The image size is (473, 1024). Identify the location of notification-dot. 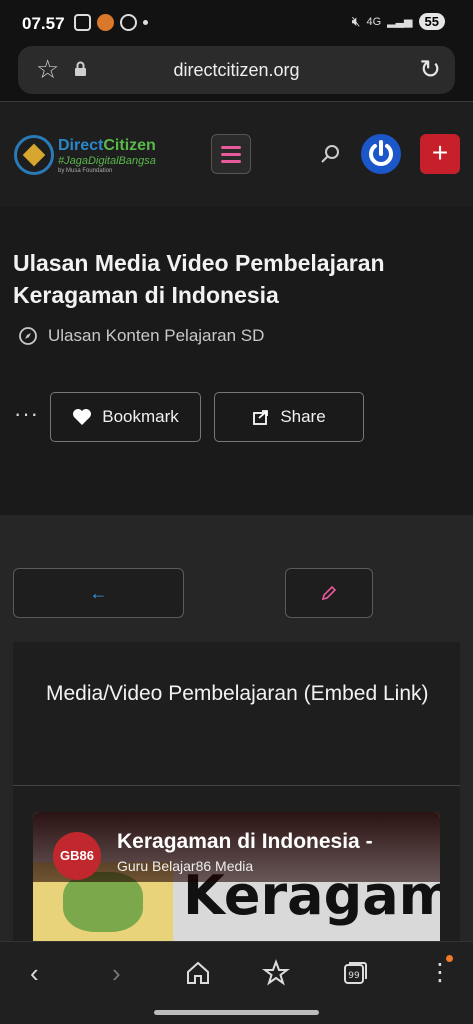
(449, 958).